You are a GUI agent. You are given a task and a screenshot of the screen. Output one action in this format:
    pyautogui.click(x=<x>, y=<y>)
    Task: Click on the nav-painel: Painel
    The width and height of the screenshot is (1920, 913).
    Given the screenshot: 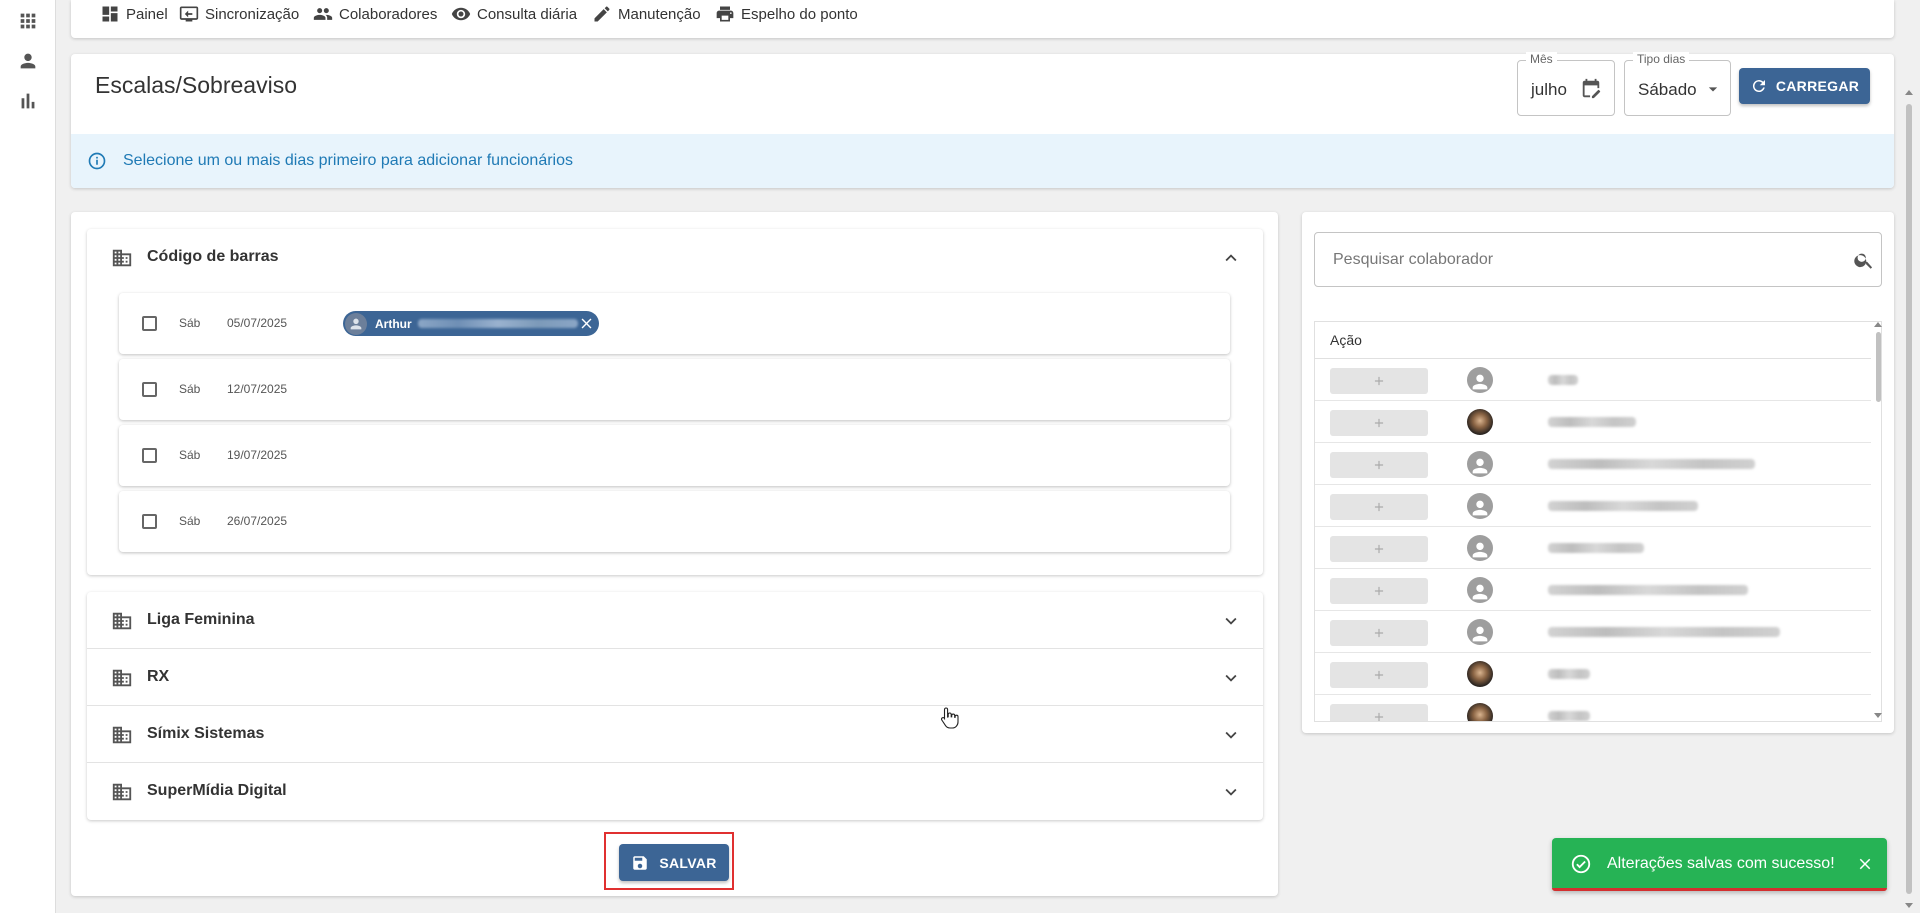 What is the action you would take?
    pyautogui.click(x=134, y=14)
    